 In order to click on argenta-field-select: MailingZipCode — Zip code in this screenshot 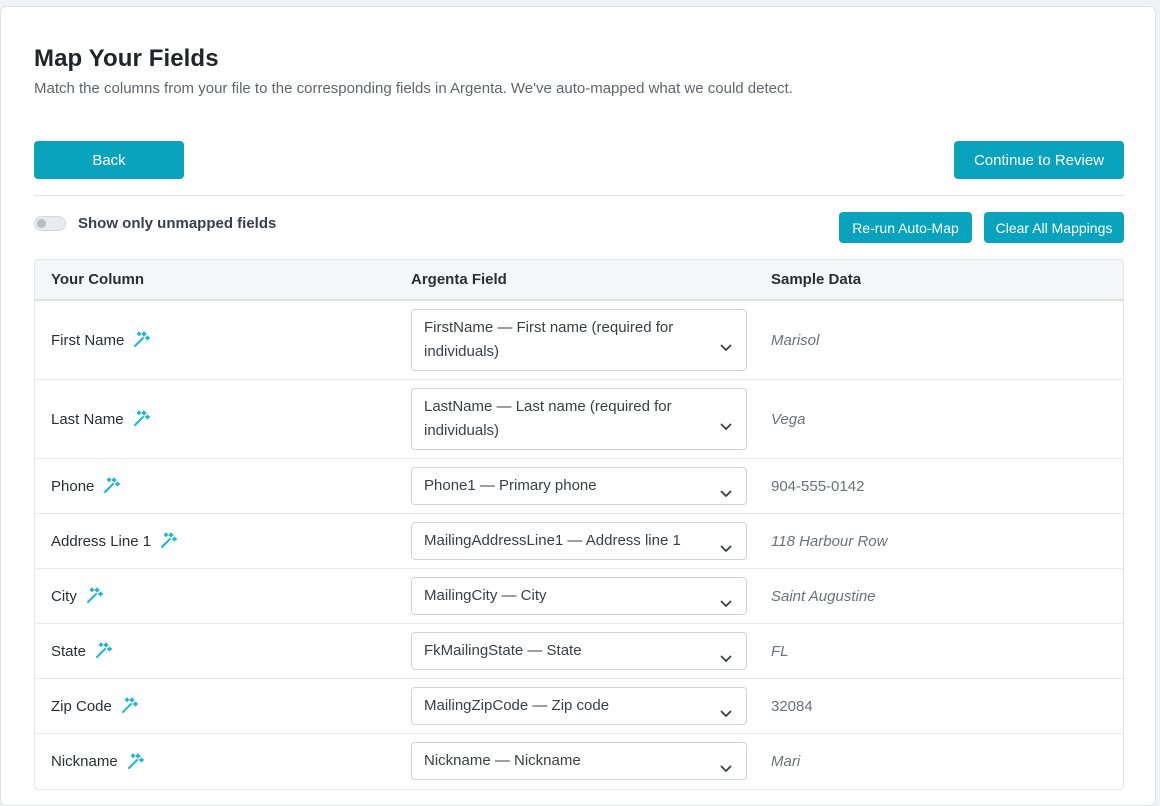, I will do `click(579, 706)`.